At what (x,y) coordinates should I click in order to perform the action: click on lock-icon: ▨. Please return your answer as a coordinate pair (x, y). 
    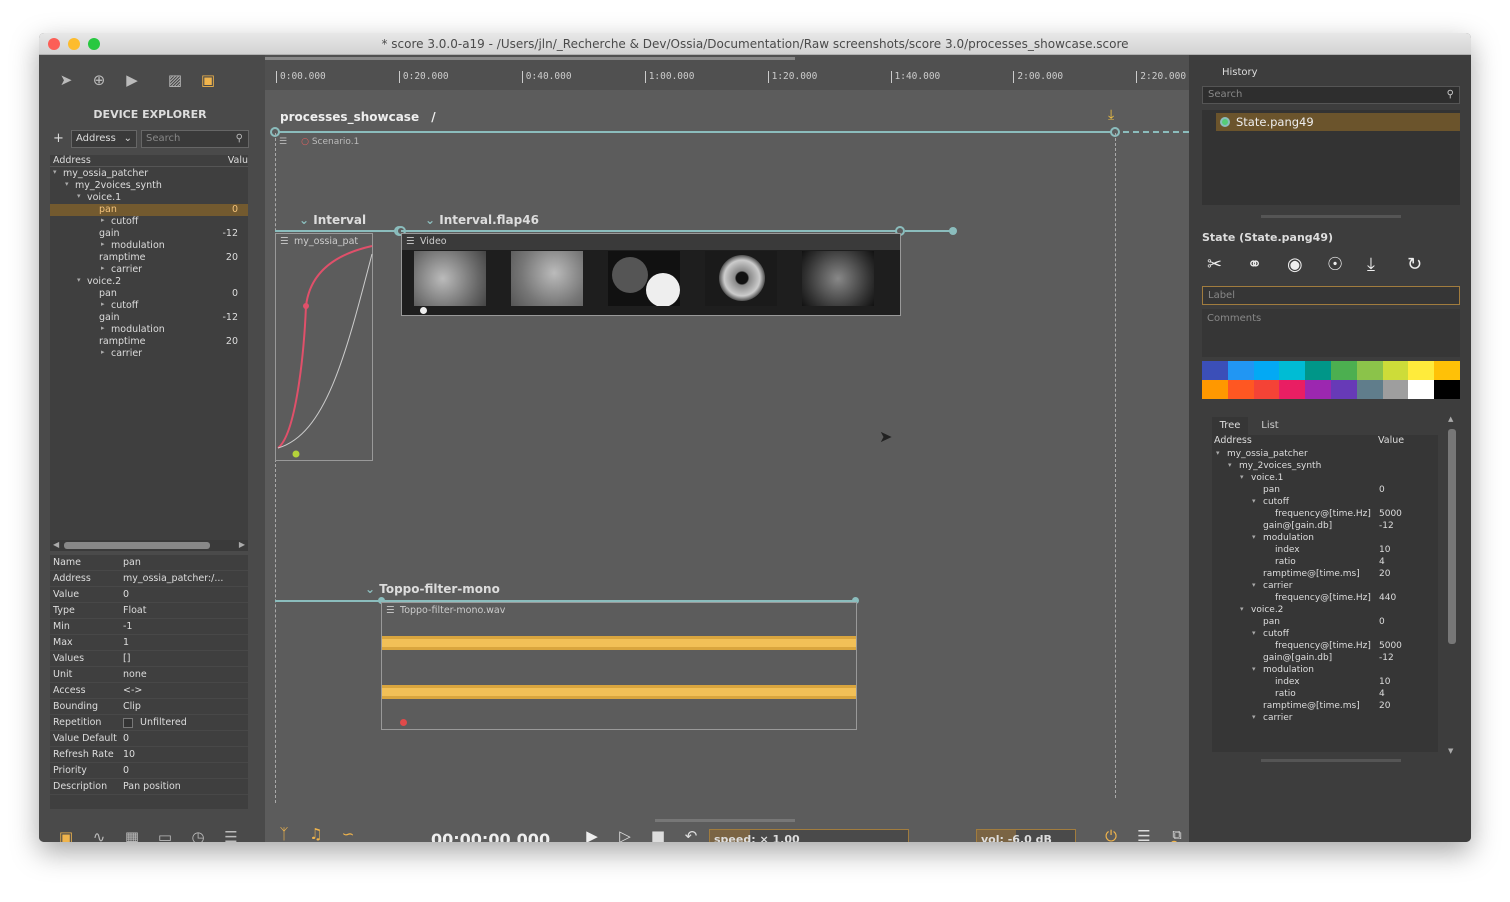
    Looking at the image, I should click on (175, 80).